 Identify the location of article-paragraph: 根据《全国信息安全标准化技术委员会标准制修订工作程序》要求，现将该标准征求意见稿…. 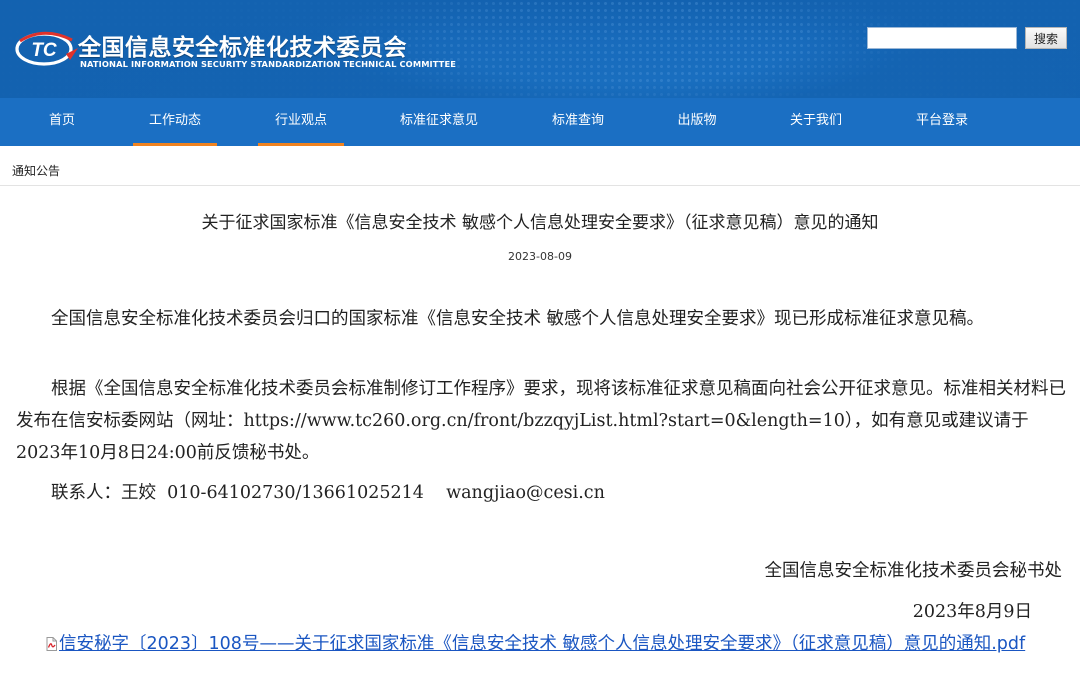
(541, 421).